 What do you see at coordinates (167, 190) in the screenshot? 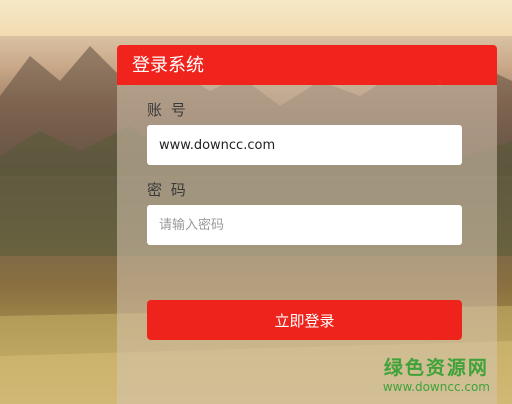
I see `password-label: 密 码` at bounding box center [167, 190].